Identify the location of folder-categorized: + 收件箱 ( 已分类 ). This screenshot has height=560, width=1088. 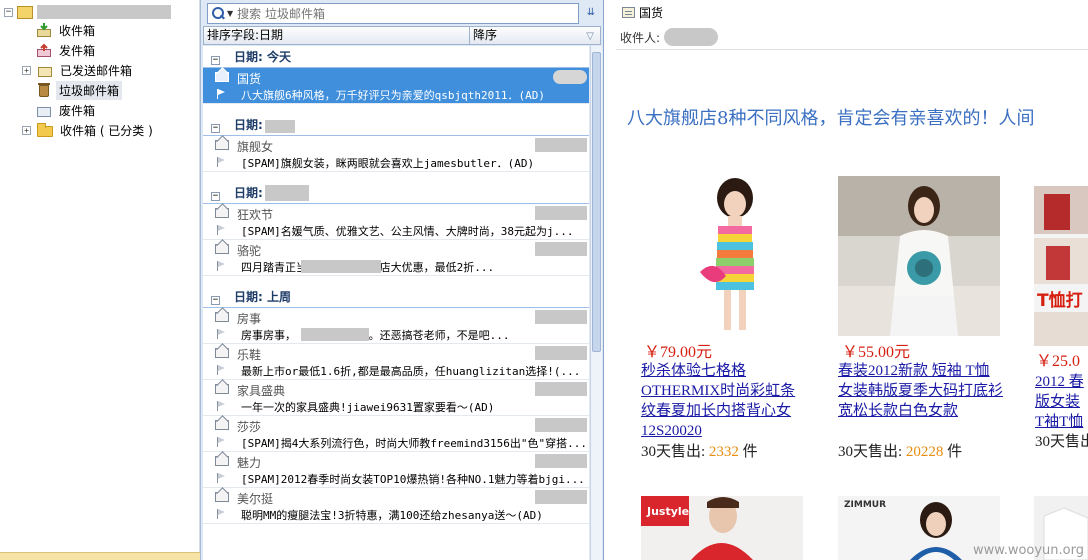
(89, 130).